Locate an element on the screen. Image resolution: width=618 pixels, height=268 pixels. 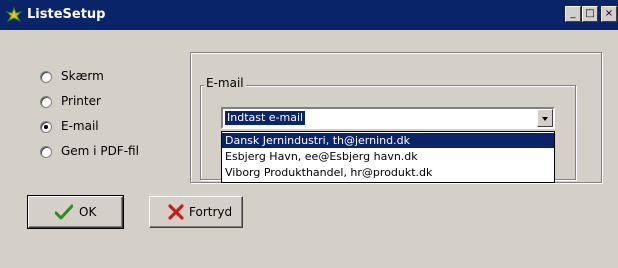
email-combo-value: Indtast e-mail is located at coordinates (265, 118).